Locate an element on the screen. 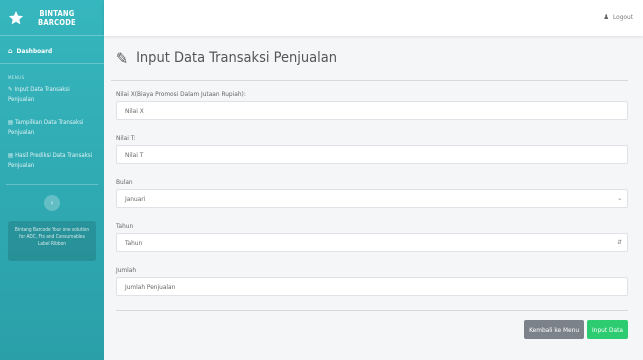 This screenshot has width=643, height=360. home-icon: ⌂ is located at coordinates (10, 50).